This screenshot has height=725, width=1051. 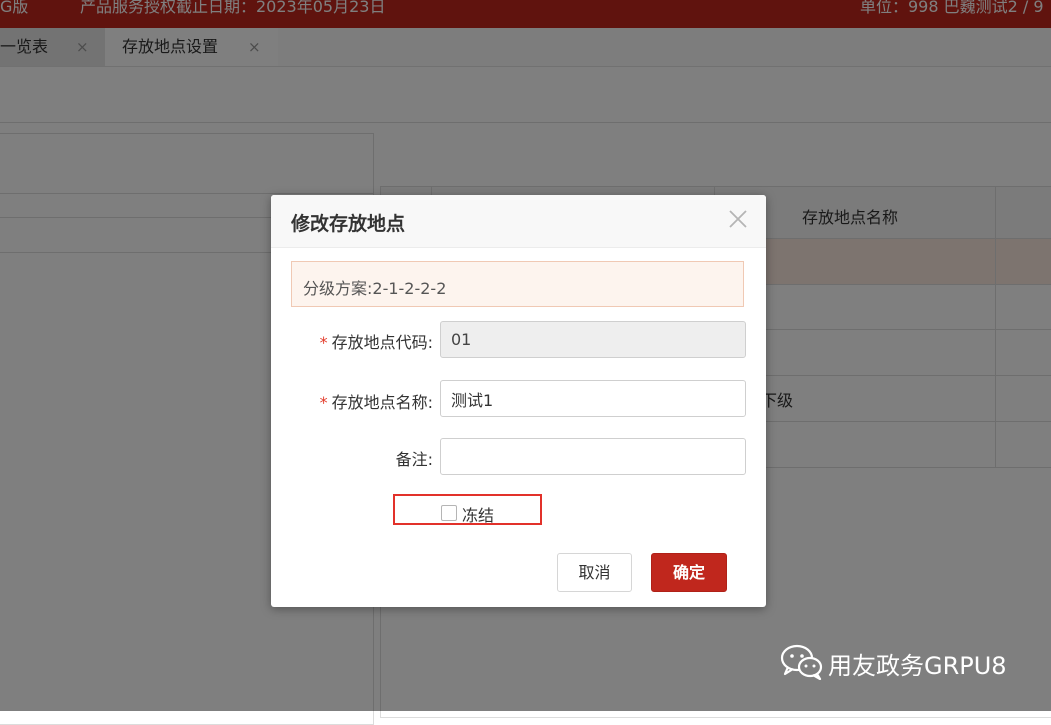 What do you see at coordinates (382, 342) in the screenshot?
I see `code-label-text: 存放地点代码:` at bounding box center [382, 342].